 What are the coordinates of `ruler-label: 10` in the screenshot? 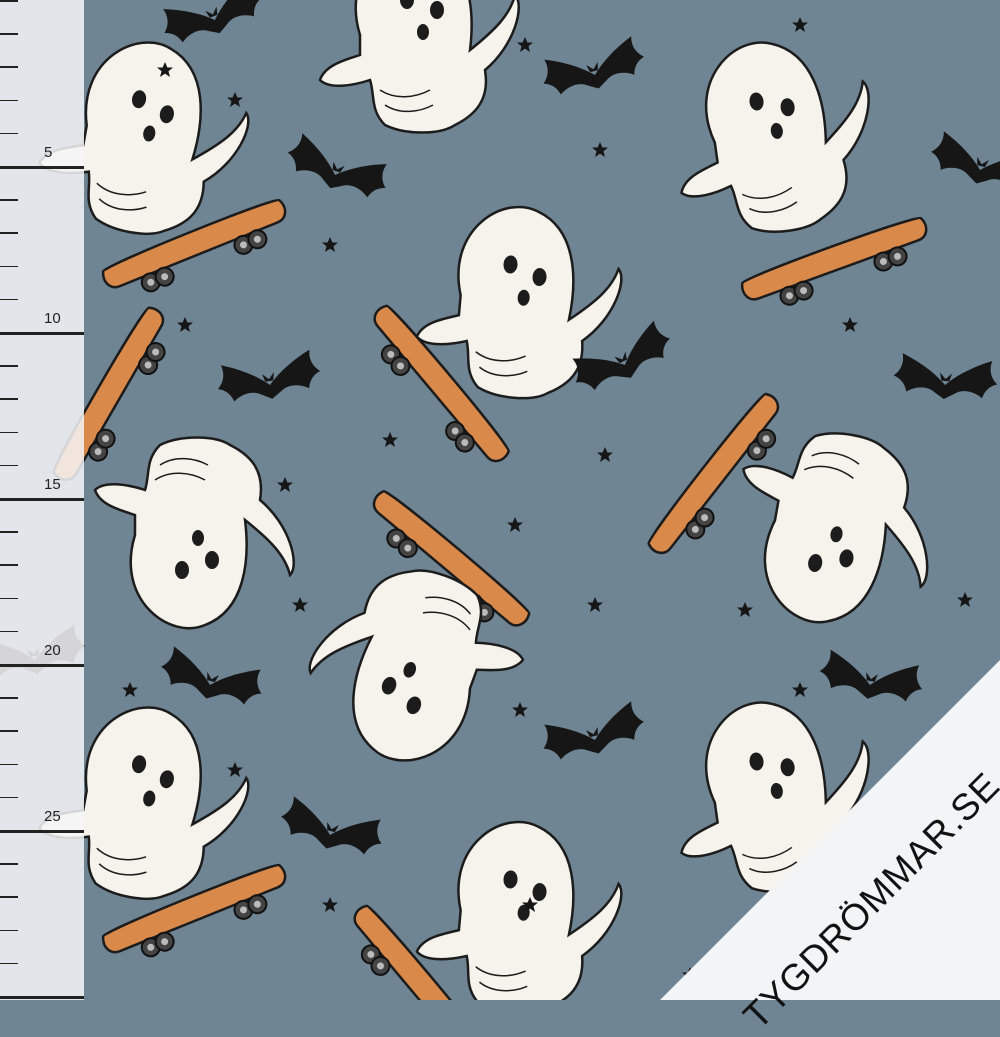 It's located at (52, 318).